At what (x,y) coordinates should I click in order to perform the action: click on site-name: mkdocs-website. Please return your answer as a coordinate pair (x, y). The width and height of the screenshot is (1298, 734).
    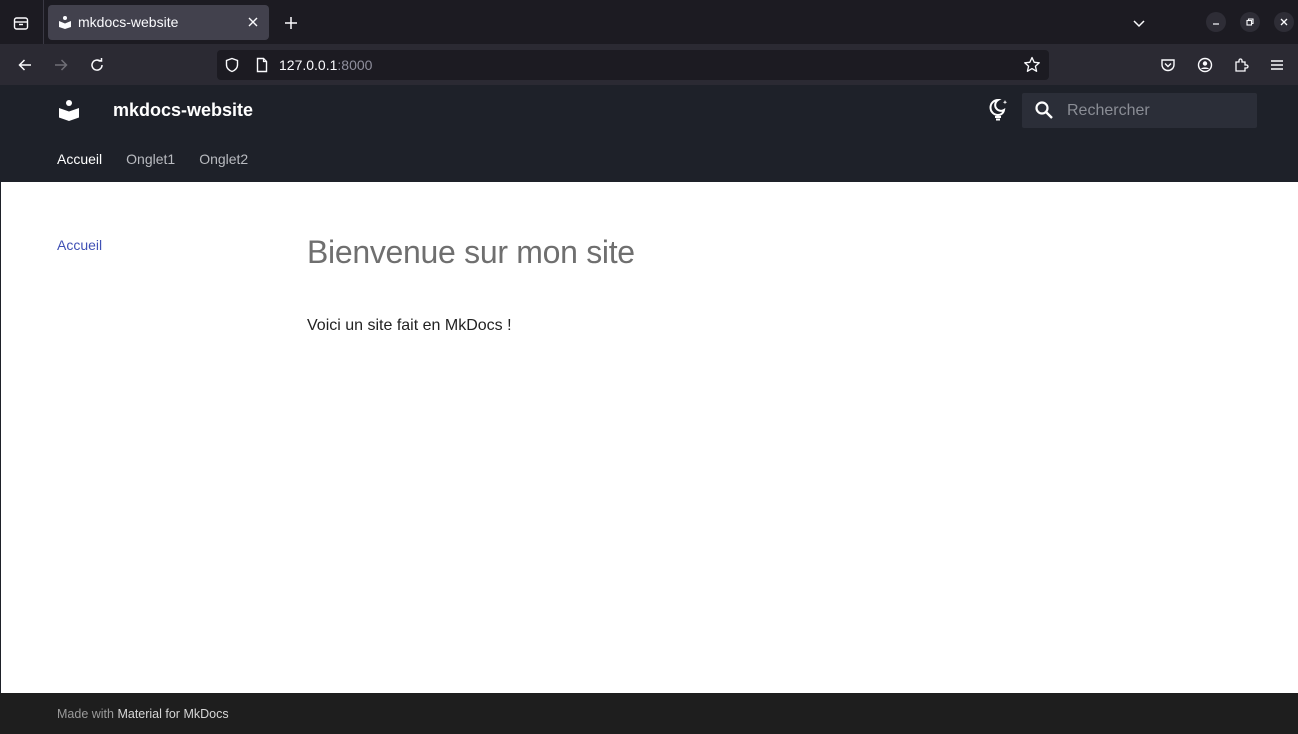
    Looking at the image, I should click on (183, 110).